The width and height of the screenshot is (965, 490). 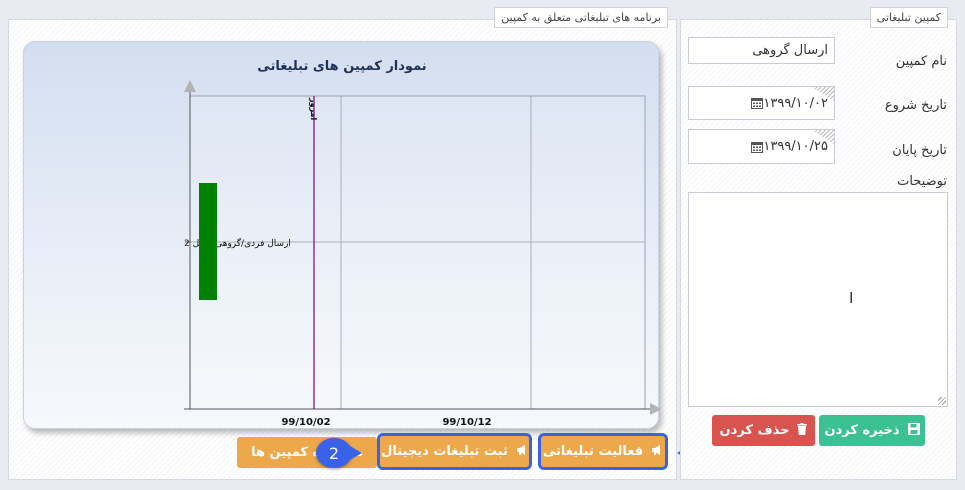 I want to click on campaign-name-value: ارسال گروهی, so click(x=790, y=50).